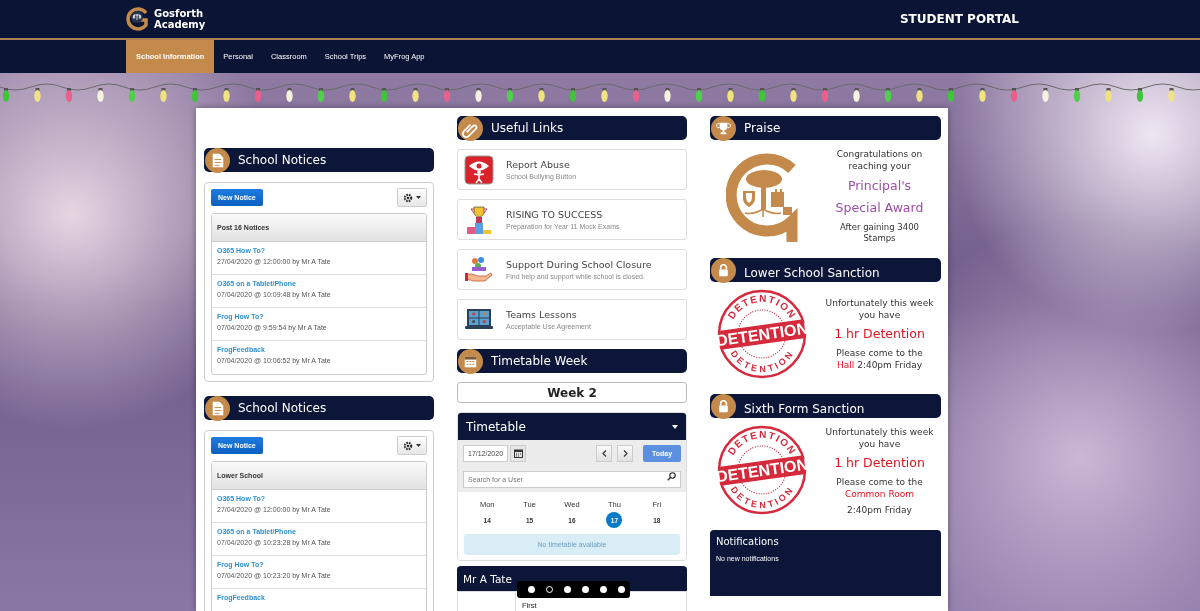 This screenshot has height=611, width=1200. Describe the element at coordinates (470, 128) in the screenshot. I see `paperclip-icon` at that location.